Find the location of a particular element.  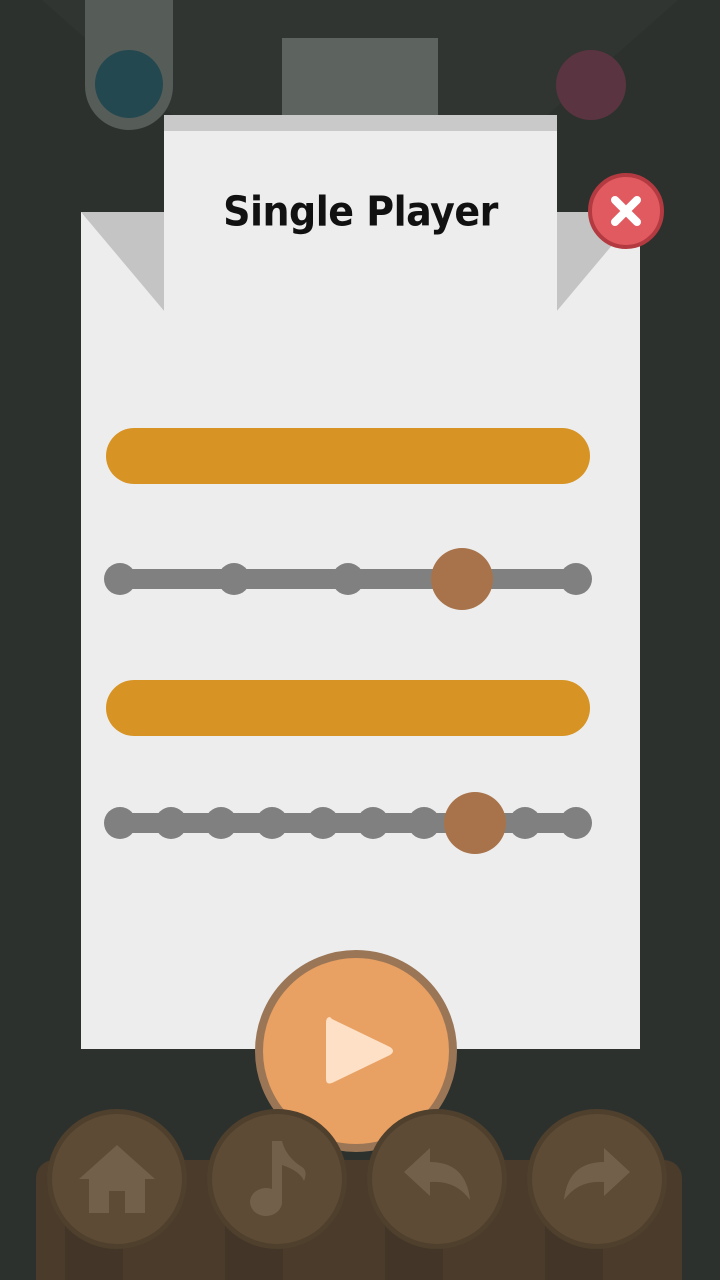

undo-button is located at coordinates (437, 1179).